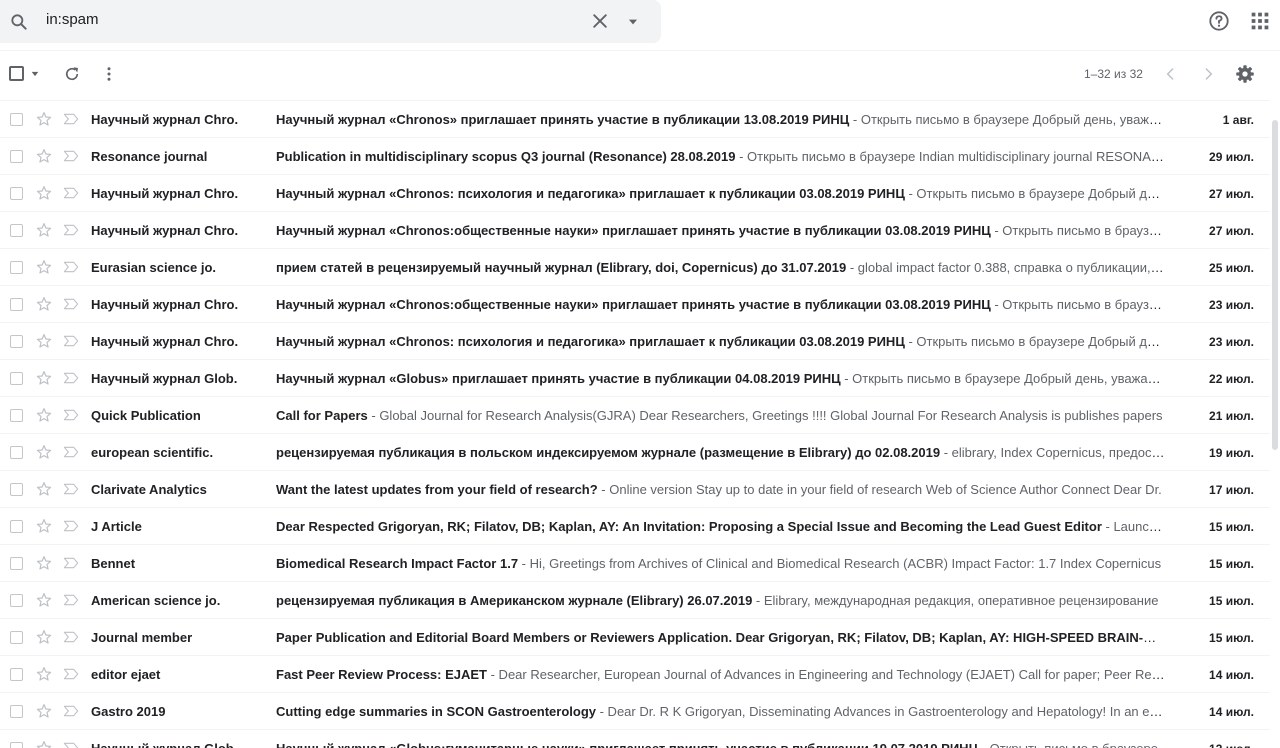 The image size is (1280, 748). Describe the element at coordinates (16, 73) in the screenshot. I see `select-all-checkbox` at that location.